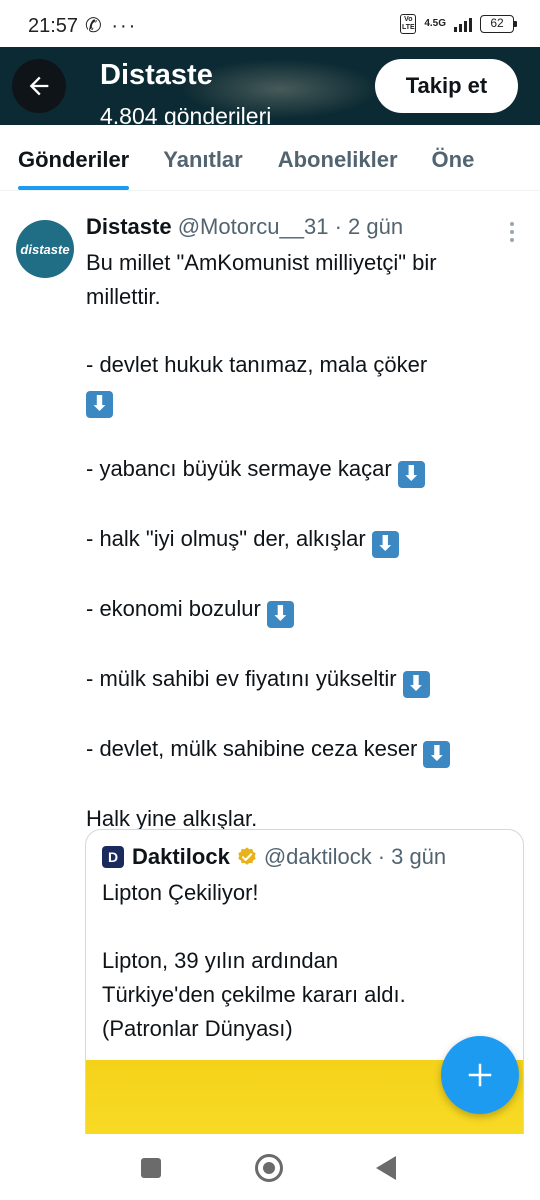 This screenshot has width=540, height=1200. I want to click on recents-icon, so click(151, 1168).